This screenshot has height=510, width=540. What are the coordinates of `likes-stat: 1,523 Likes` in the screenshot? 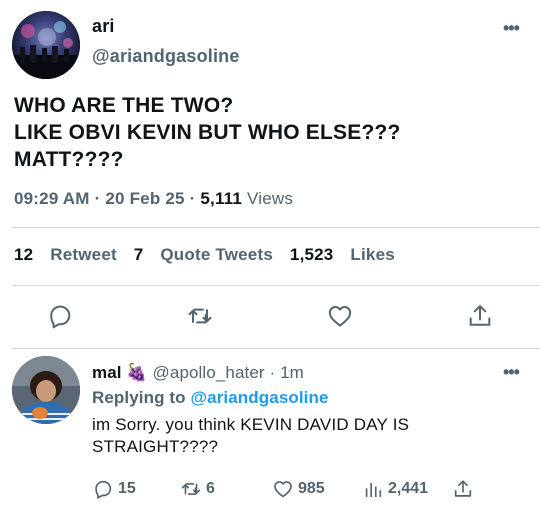 It's located at (342, 254).